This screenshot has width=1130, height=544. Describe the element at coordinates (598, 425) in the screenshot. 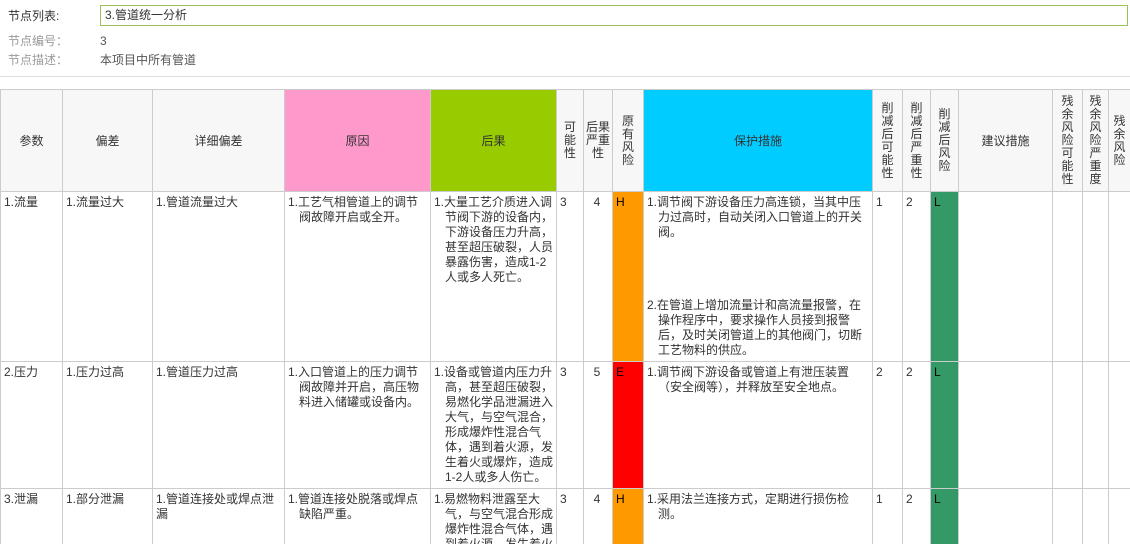

I see `cell-severity: 5` at that location.